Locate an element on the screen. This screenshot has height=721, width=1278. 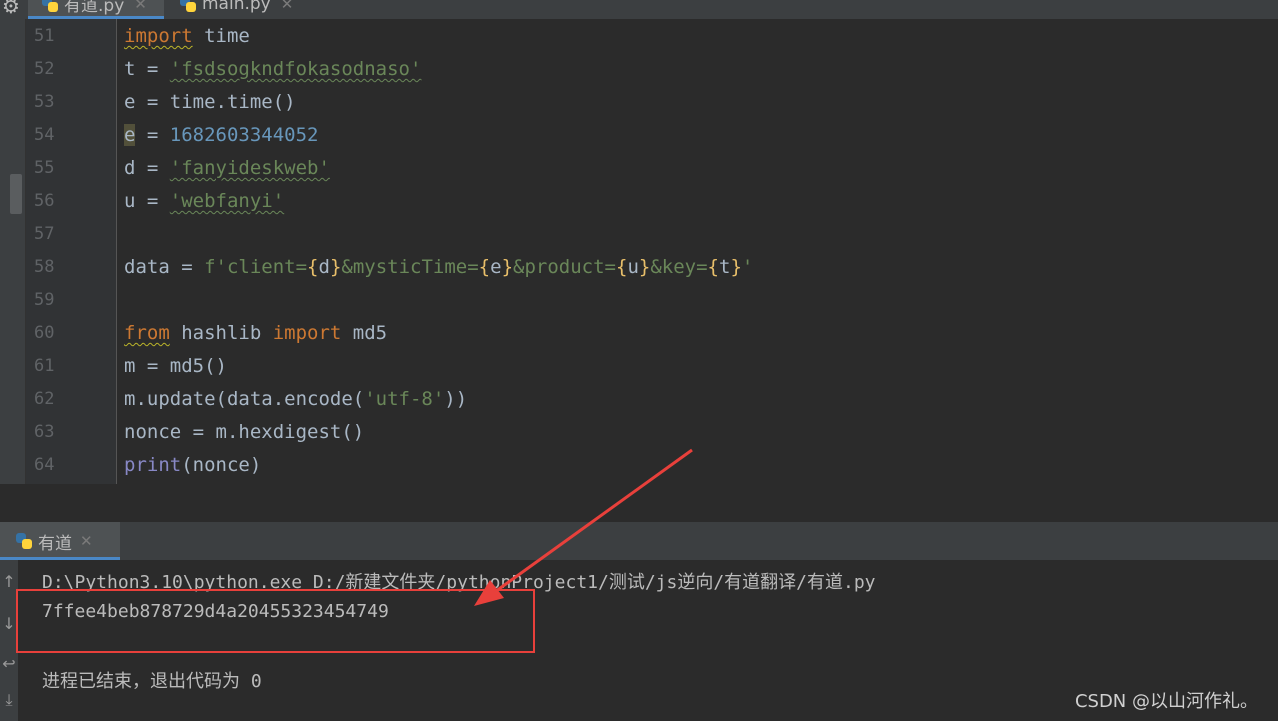
line-number: 62 is located at coordinates (44, 399).